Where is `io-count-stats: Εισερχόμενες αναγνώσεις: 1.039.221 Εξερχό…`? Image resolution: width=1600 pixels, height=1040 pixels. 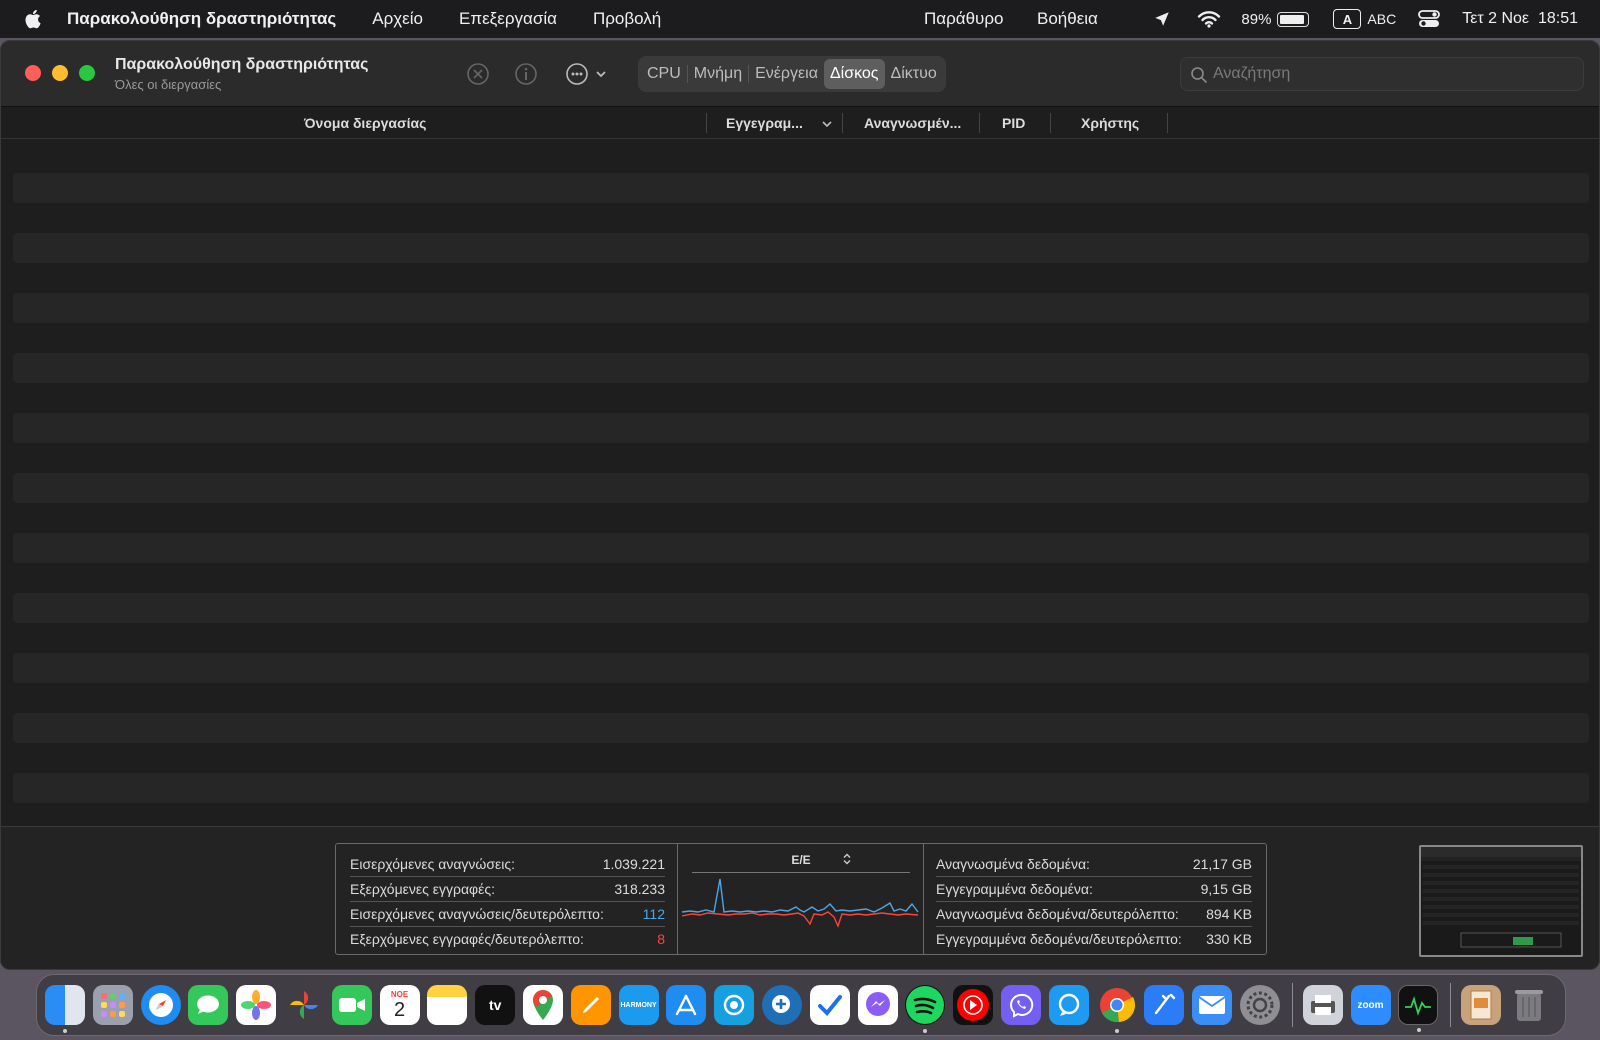 io-count-stats: Εισερχόμενες αναγνώσεις: 1.039.221 Εξερχό… is located at coordinates (507, 899).